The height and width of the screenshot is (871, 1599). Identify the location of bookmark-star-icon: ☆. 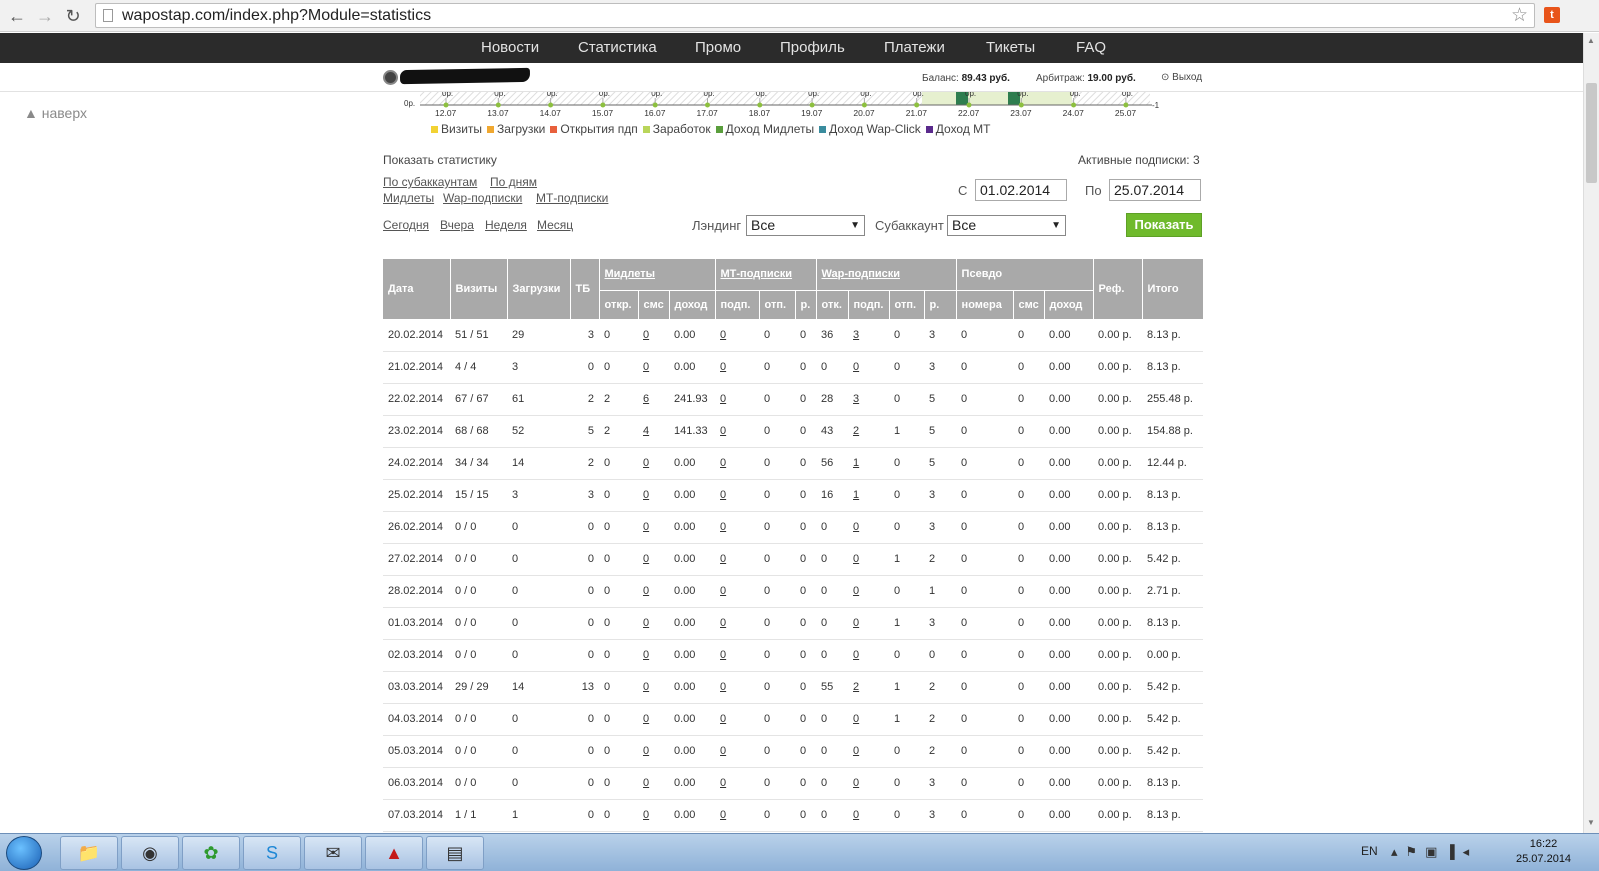
(1519, 15).